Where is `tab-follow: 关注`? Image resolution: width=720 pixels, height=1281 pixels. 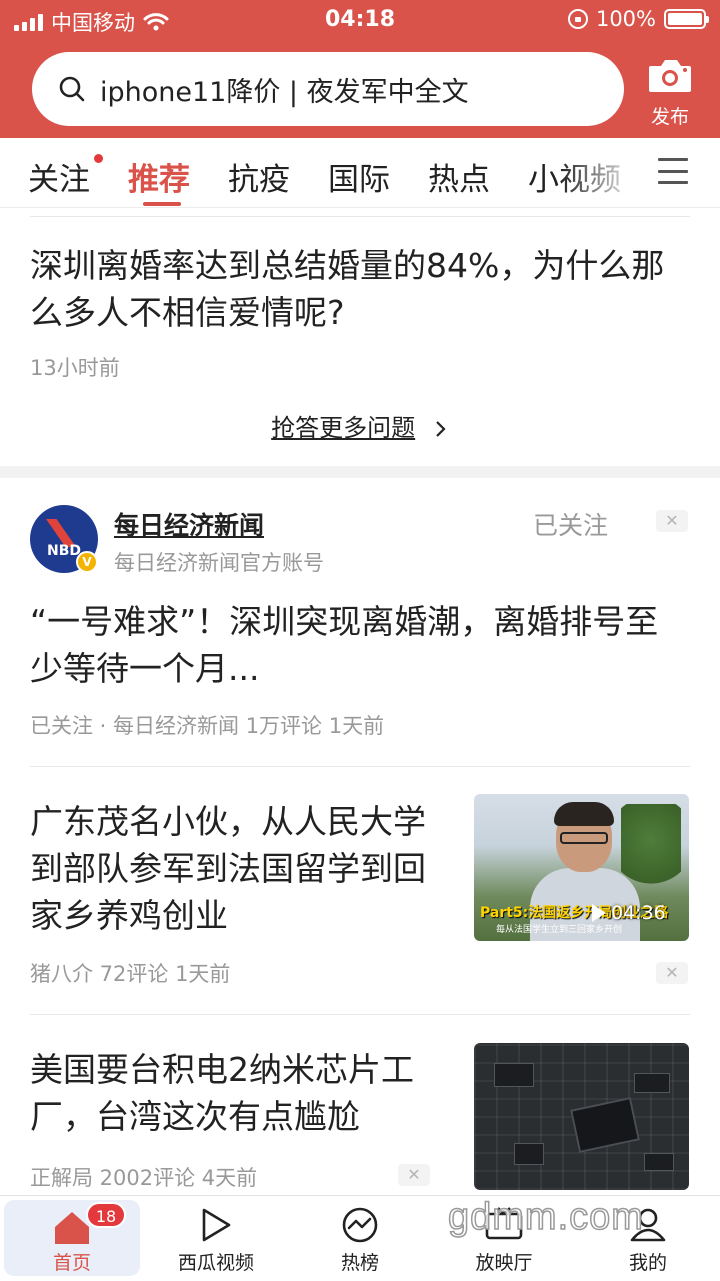
tab-follow: 关注 is located at coordinates (59, 176).